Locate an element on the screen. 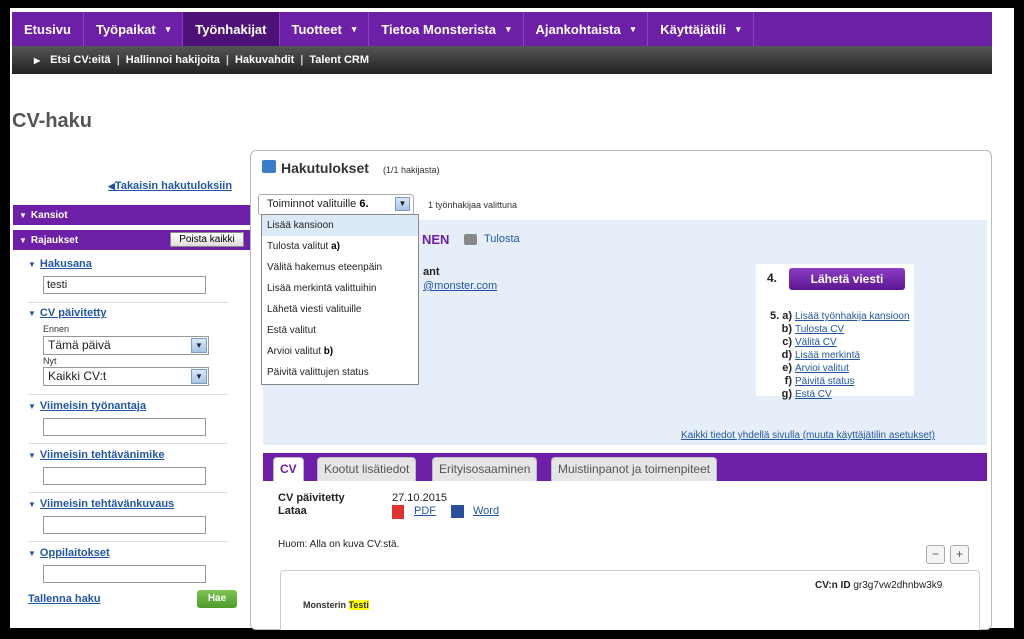 The height and width of the screenshot is (639, 1024). menu-item-print-selected: Tulosta valitut a) is located at coordinates (340, 246).